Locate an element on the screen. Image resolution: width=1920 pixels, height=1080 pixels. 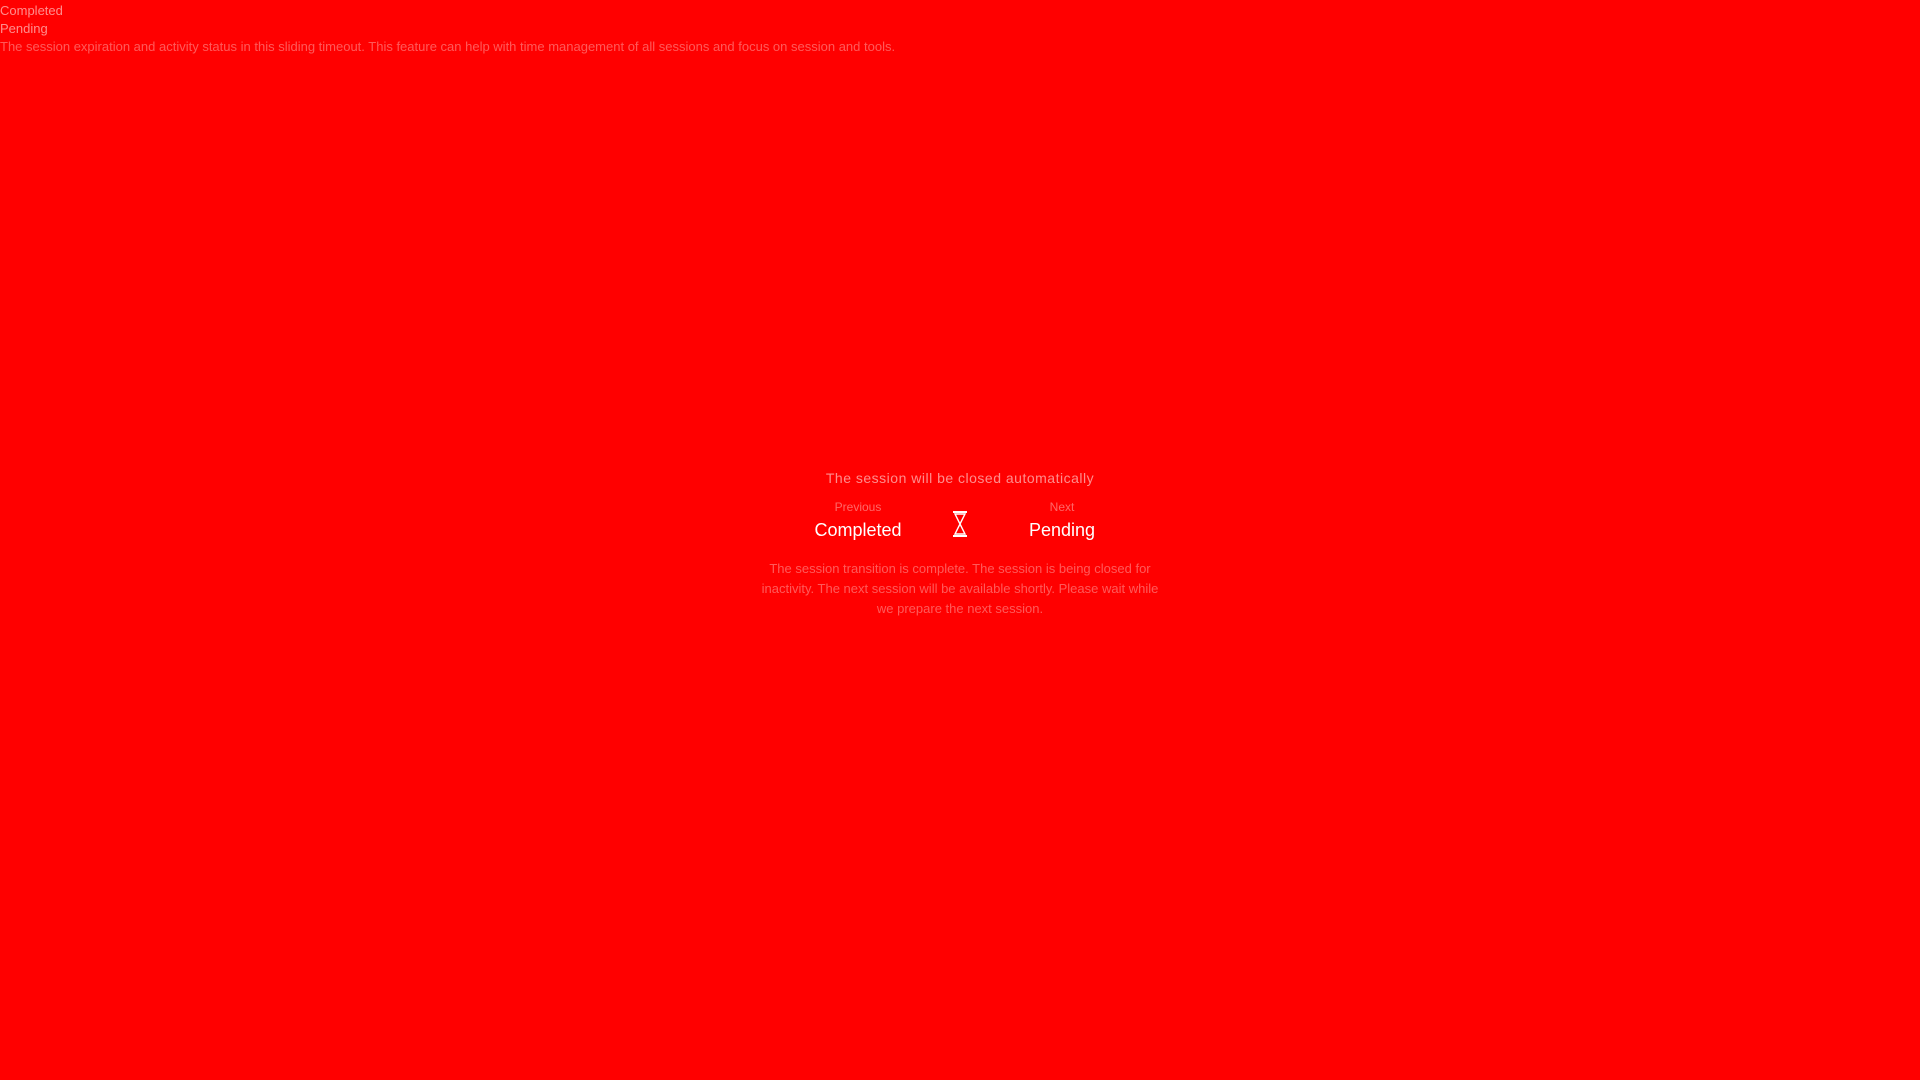
previous-label: Previous is located at coordinates (858, 507).